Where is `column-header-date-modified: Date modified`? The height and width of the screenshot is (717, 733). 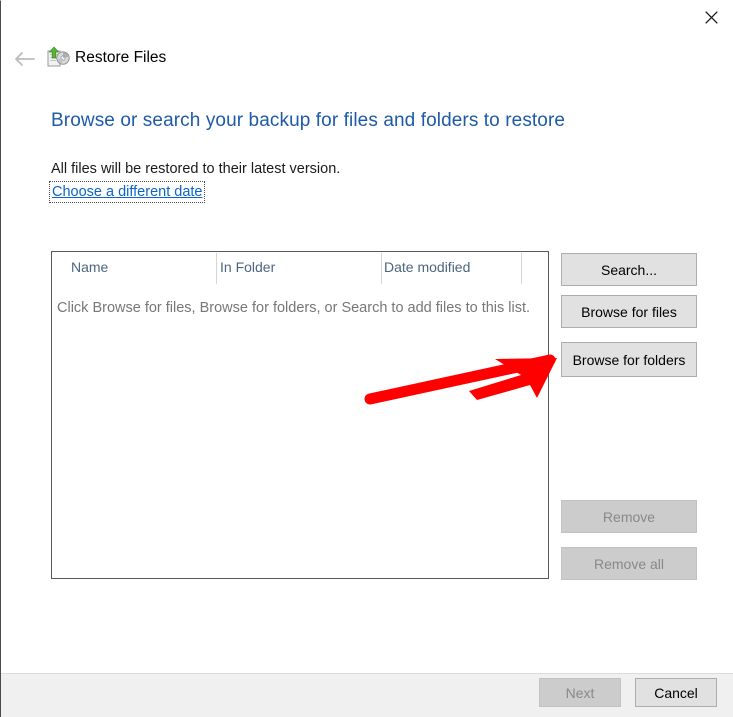 column-header-date-modified: Date modified is located at coordinates (427, 267).